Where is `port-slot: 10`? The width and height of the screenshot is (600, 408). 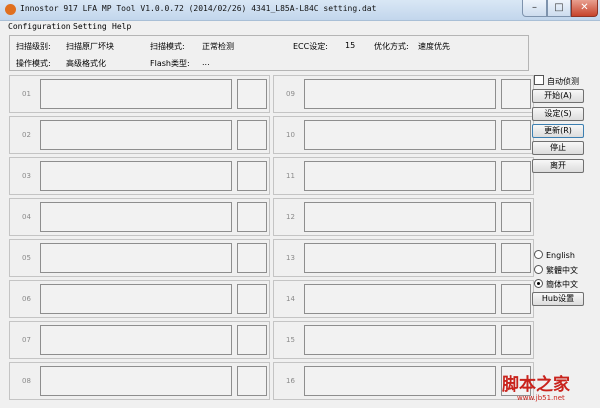 port-slot: 10 is located at coordinates (403, 135).